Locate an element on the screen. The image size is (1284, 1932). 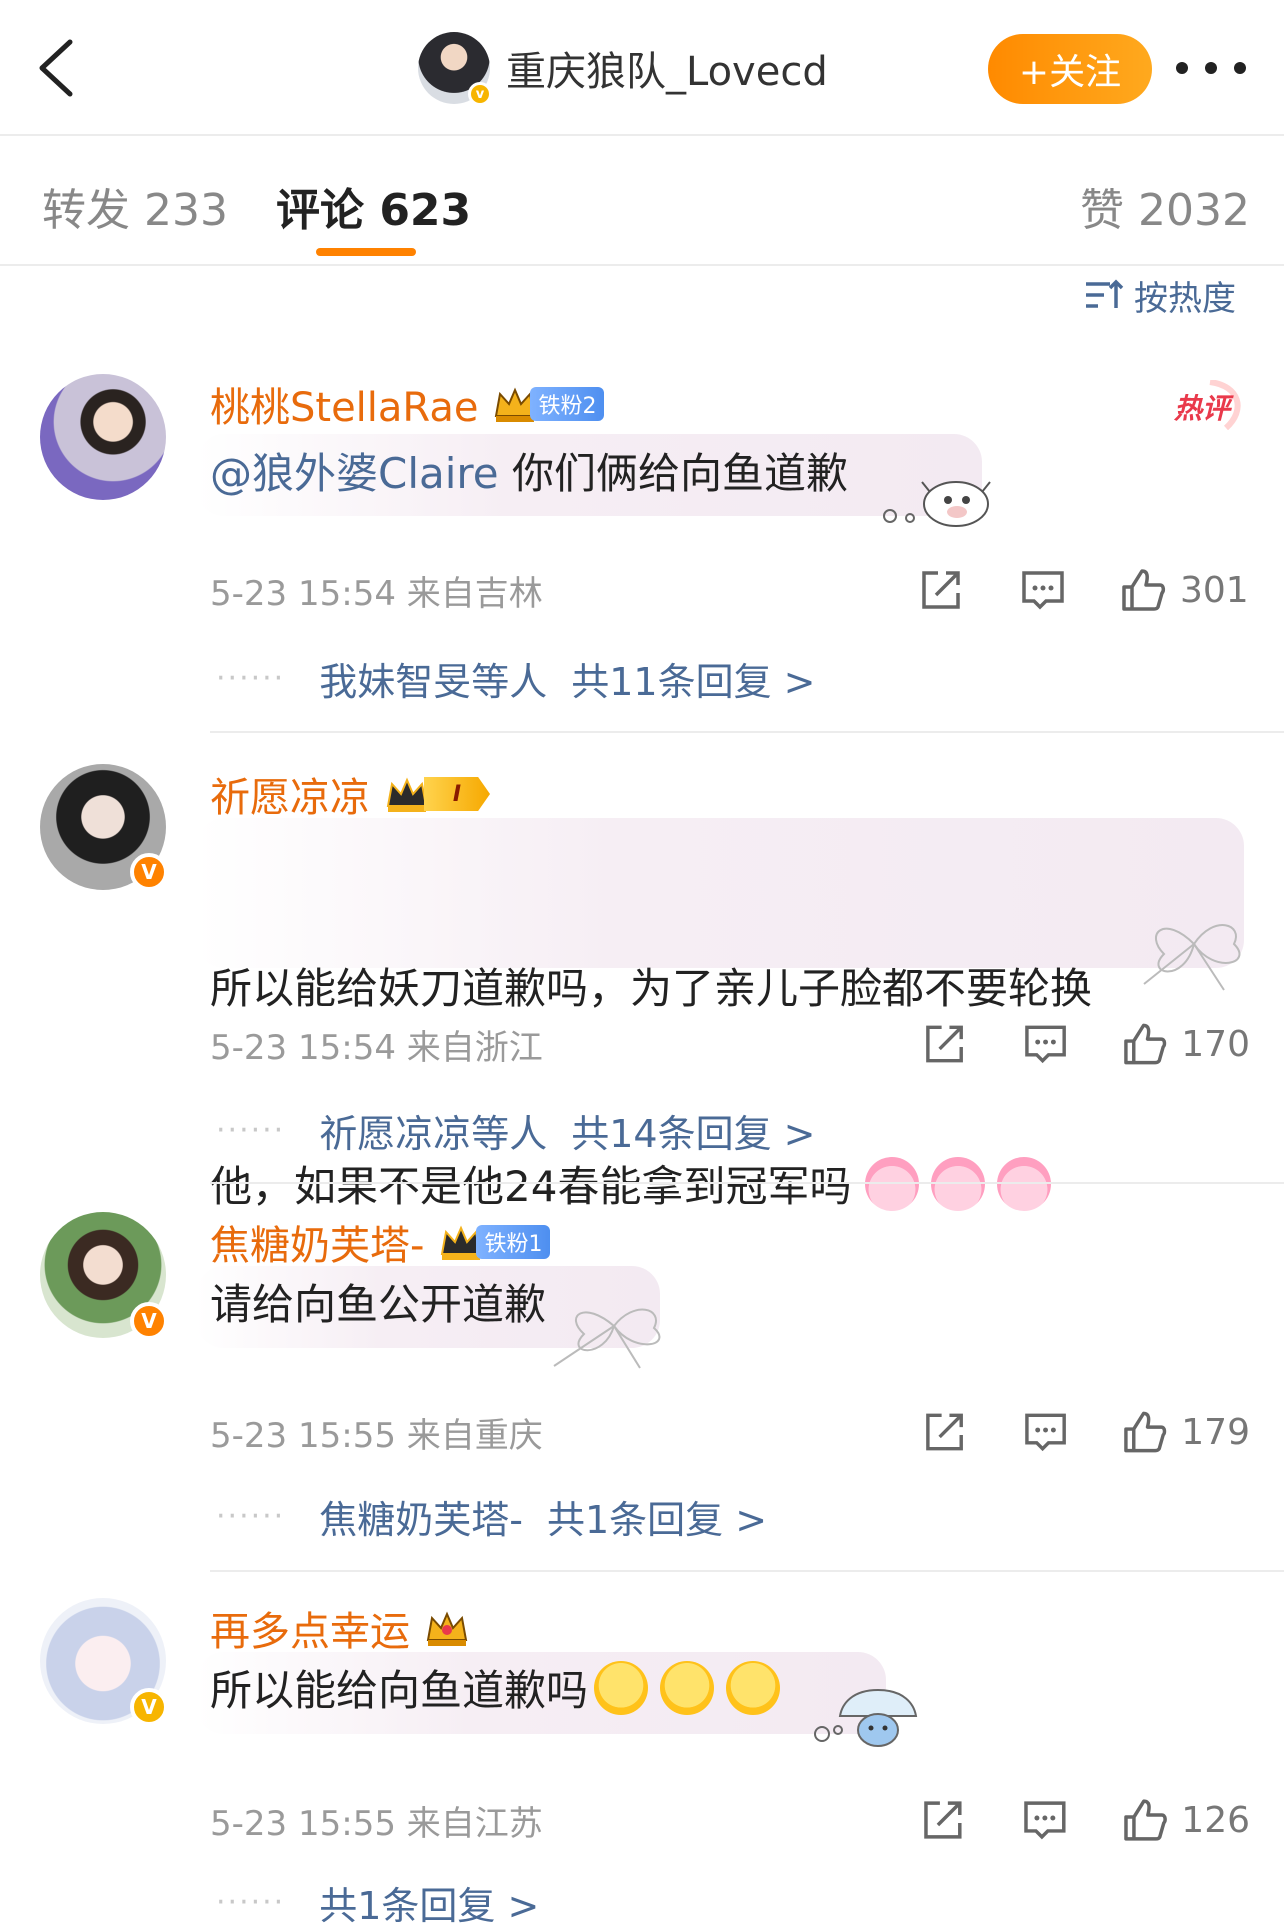
fan-level-badge: 铁粉1 is located at coordinates (513, 1242).